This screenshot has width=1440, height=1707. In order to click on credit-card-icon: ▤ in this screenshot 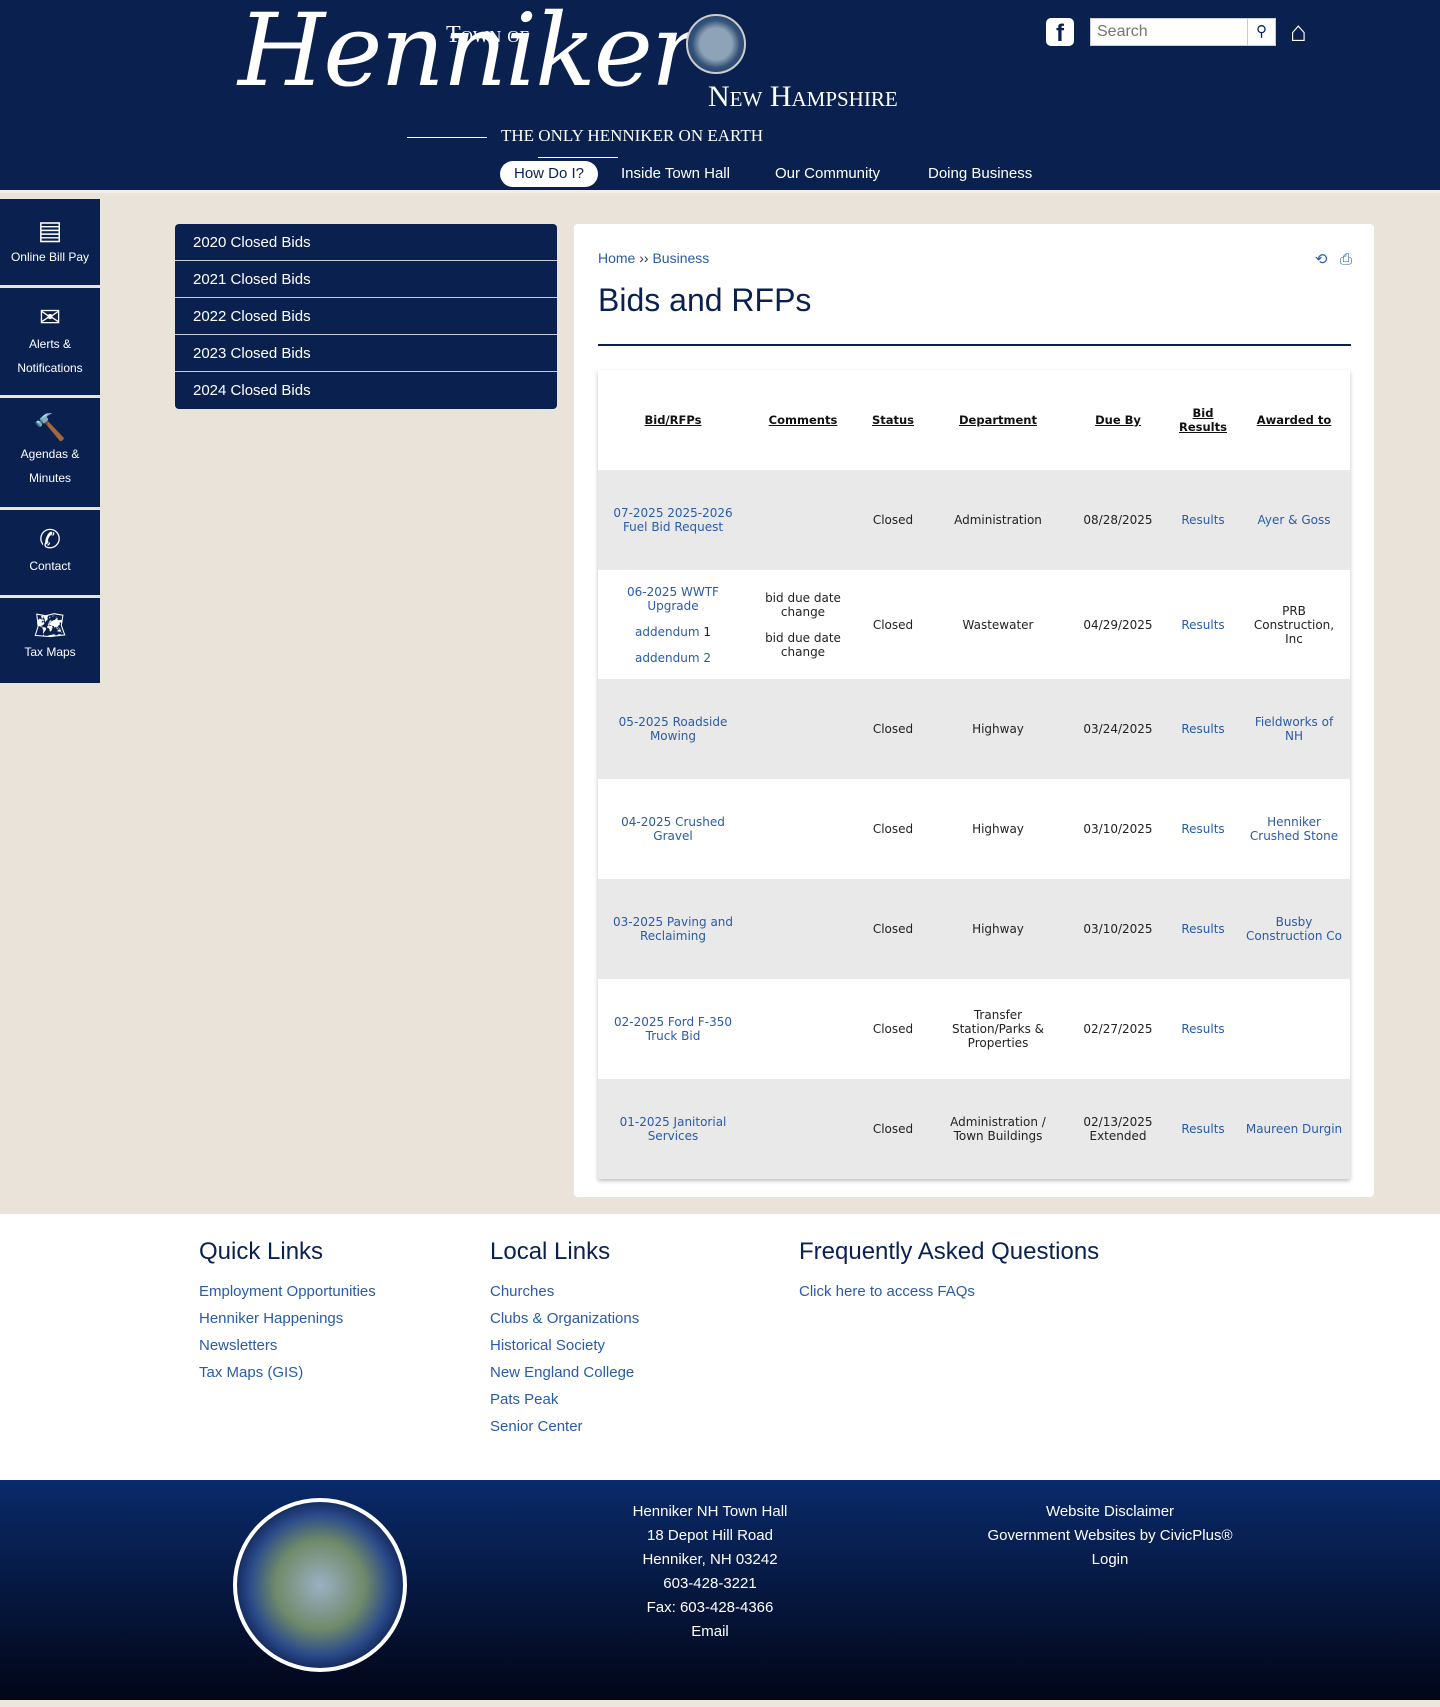, I will do `click(50, 230)`.